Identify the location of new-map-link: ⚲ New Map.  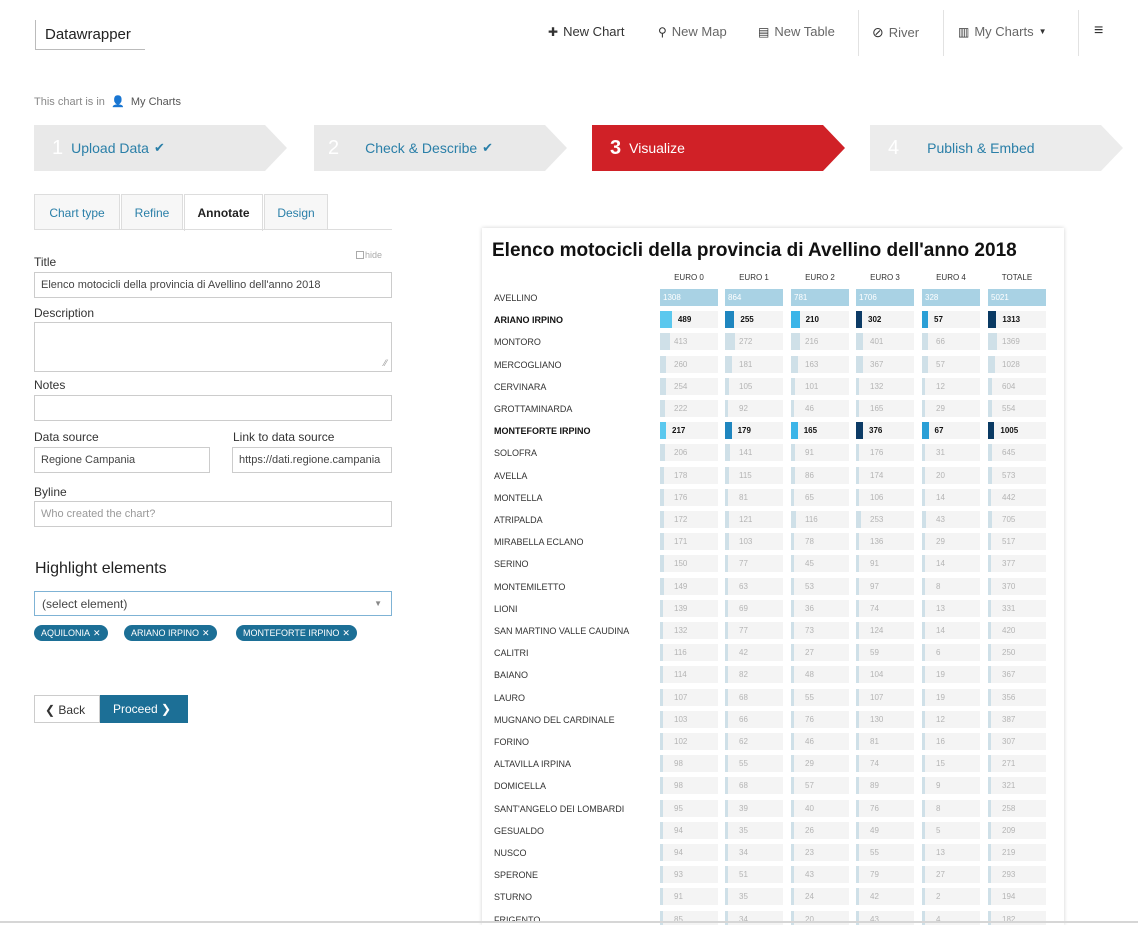
(692, 31).